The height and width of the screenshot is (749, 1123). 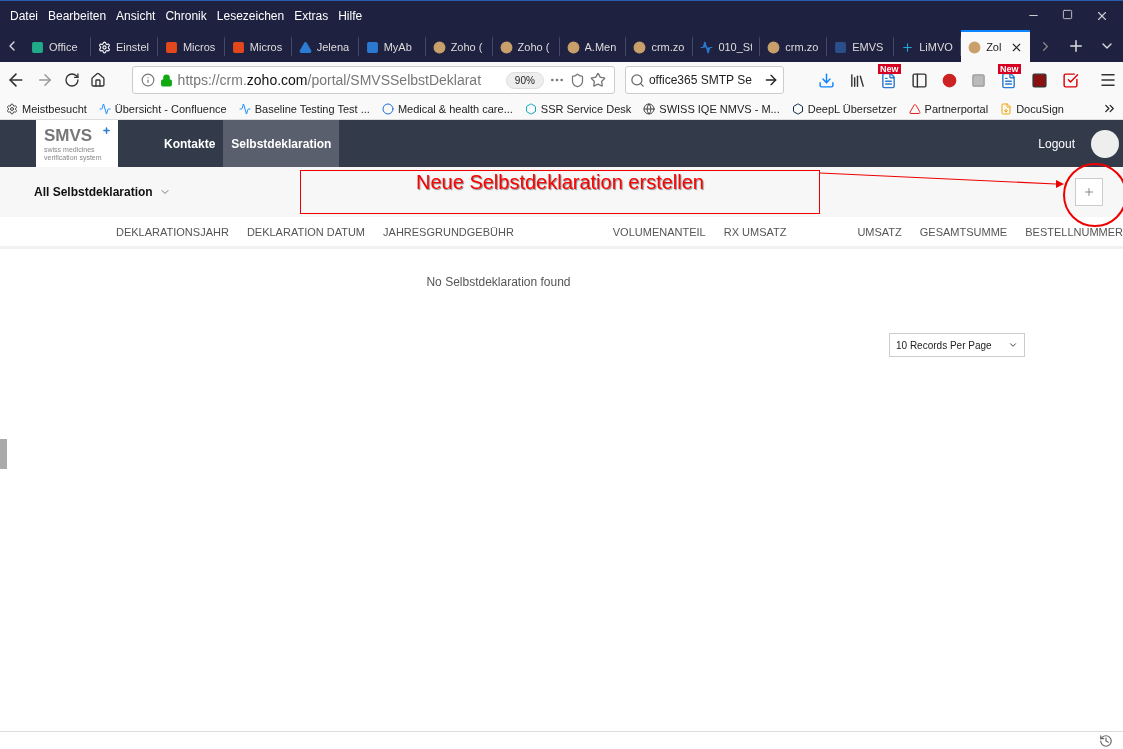 What do you see at coordinates (325, 46) in the screenshot?
I see `browser-tab: Jelena` at bounding box center [325, 46].